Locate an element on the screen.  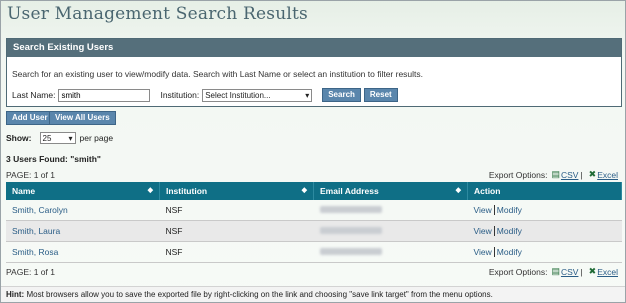
page-info-bottom: PAGE: 1 of 1 is located at coordinates (30, 272).